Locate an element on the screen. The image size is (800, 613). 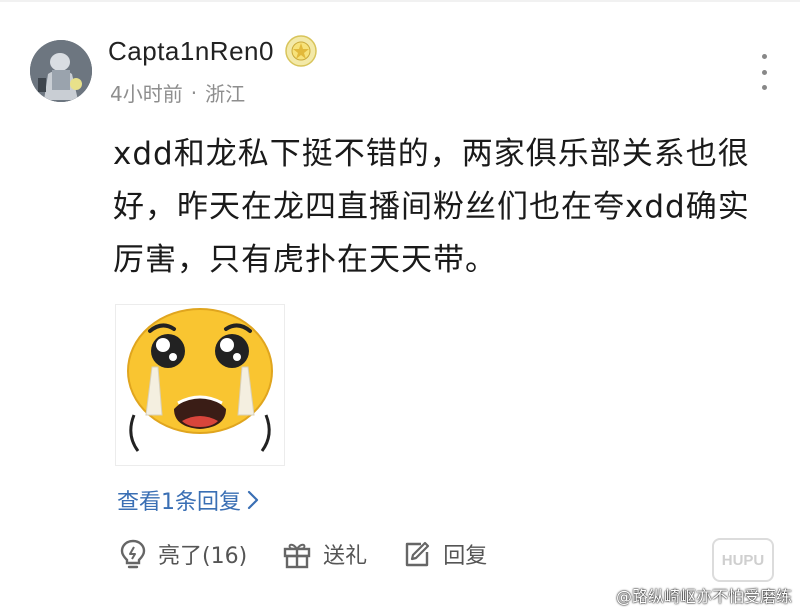
author-row: Capta1nRen0 is located at coordinates (213, 51).